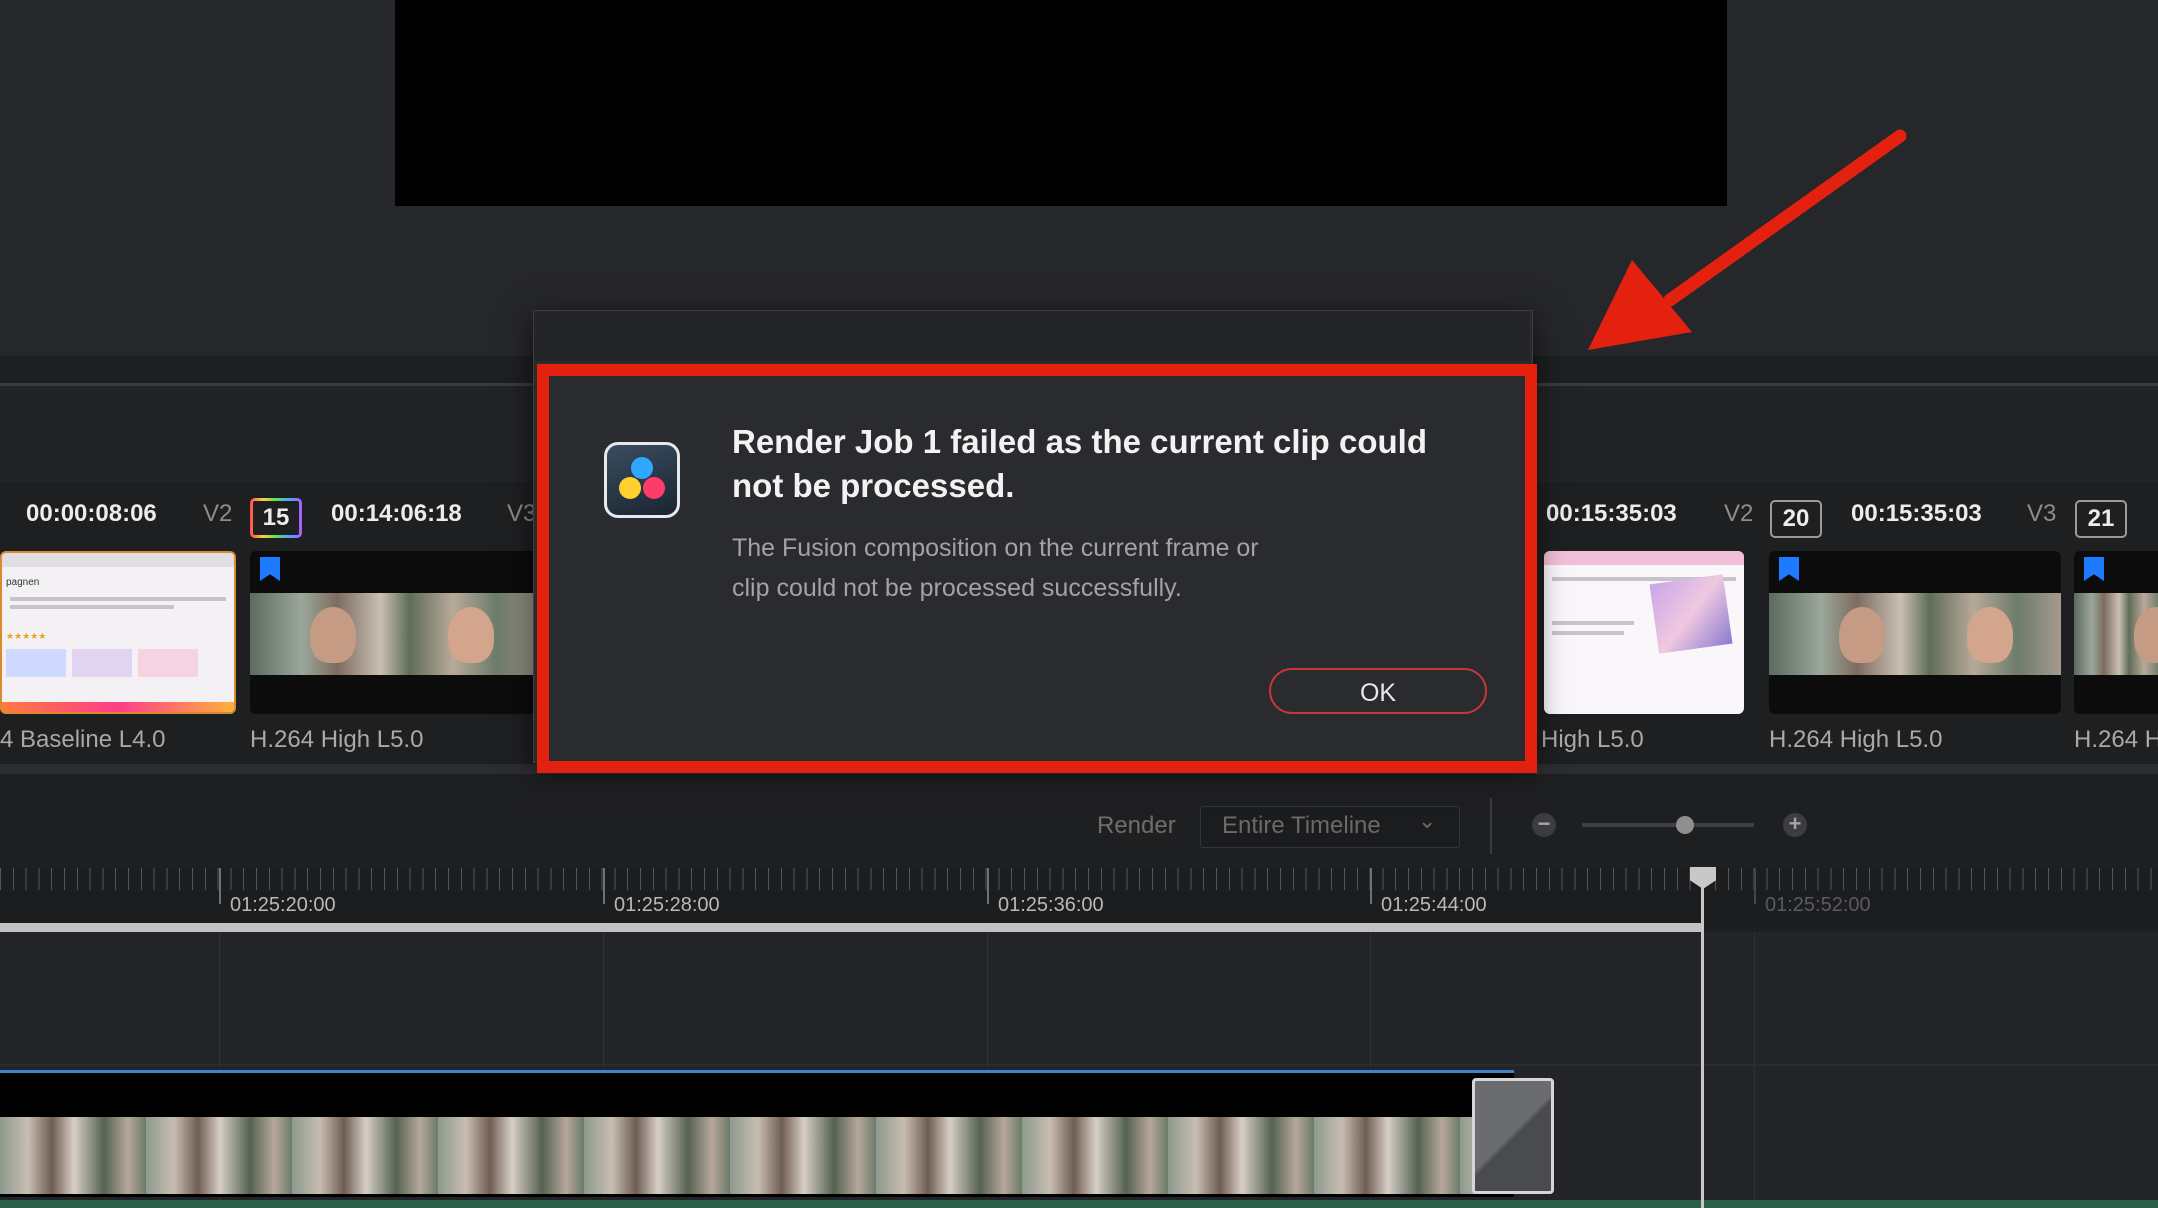 The width and height of the screenshot is (2158, 1208). Describe the element at coordinates (1079, 1065) in the screenshot. I see `track-separator` at that location.